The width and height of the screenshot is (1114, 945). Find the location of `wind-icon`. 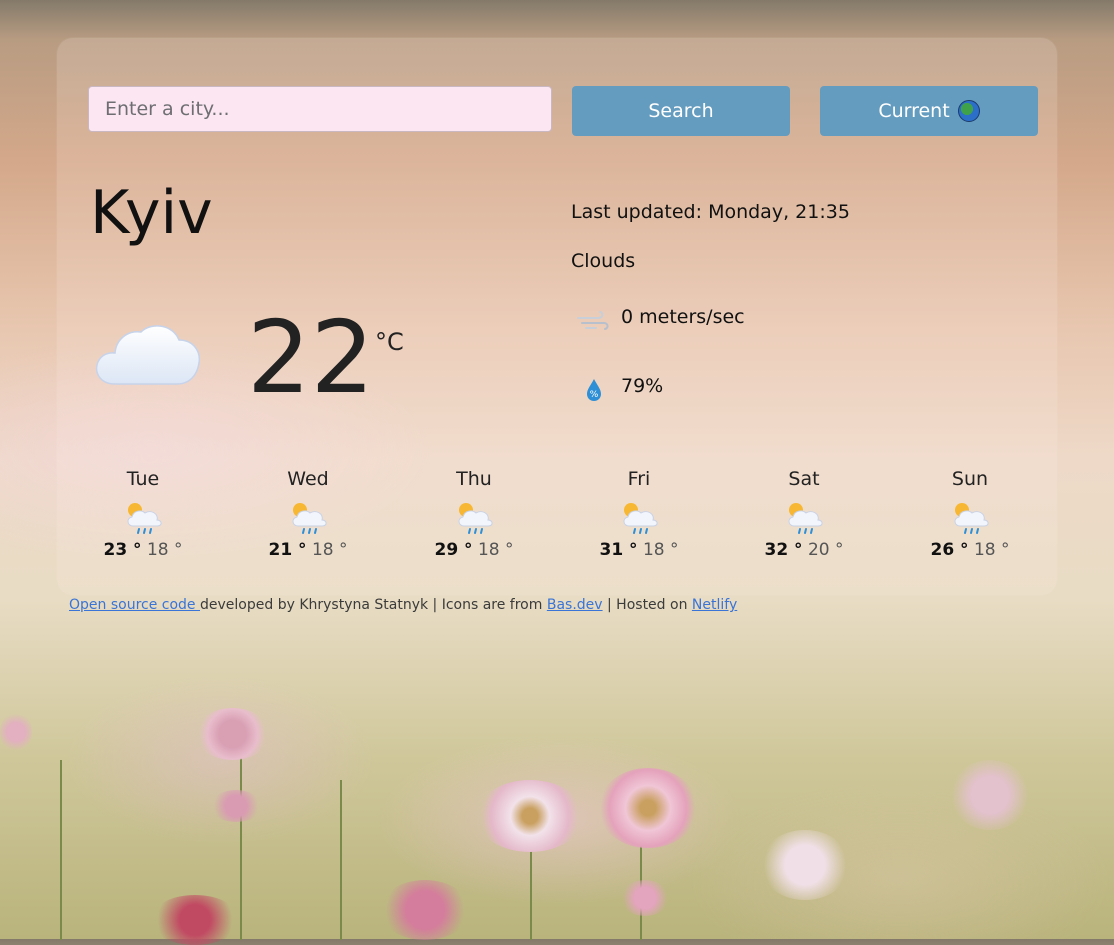

wind-icon is located at coordinates (593, 320).